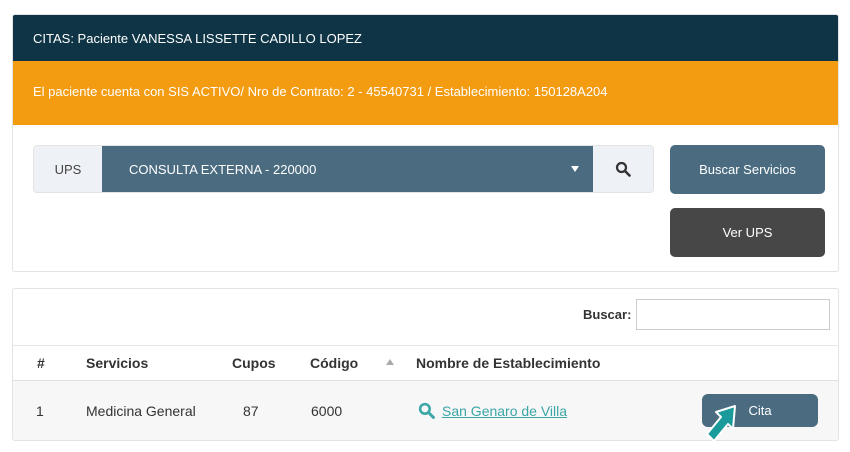  Describe the element at coordinates (40, 411) in the screenshot. I see `cell-number: 1` at that location.